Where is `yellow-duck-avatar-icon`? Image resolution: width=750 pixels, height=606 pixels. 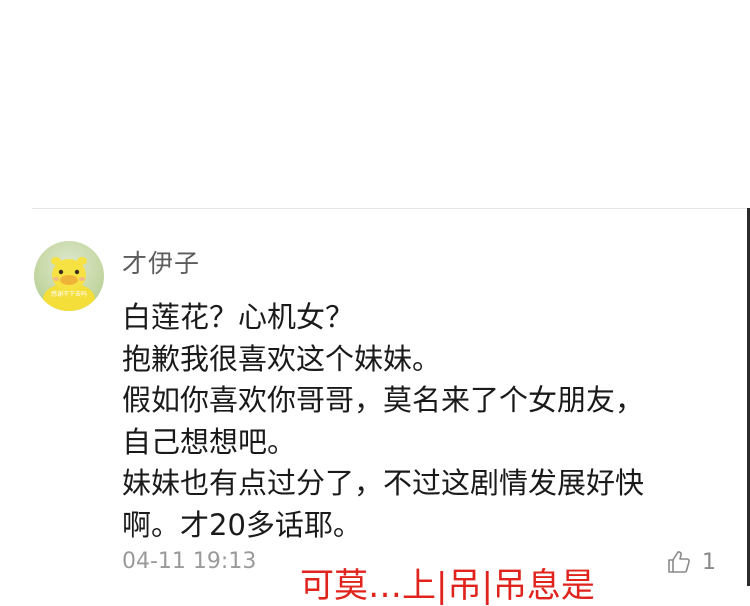 yellow-duck-avatar-icon is located at coordinates (69, 284).